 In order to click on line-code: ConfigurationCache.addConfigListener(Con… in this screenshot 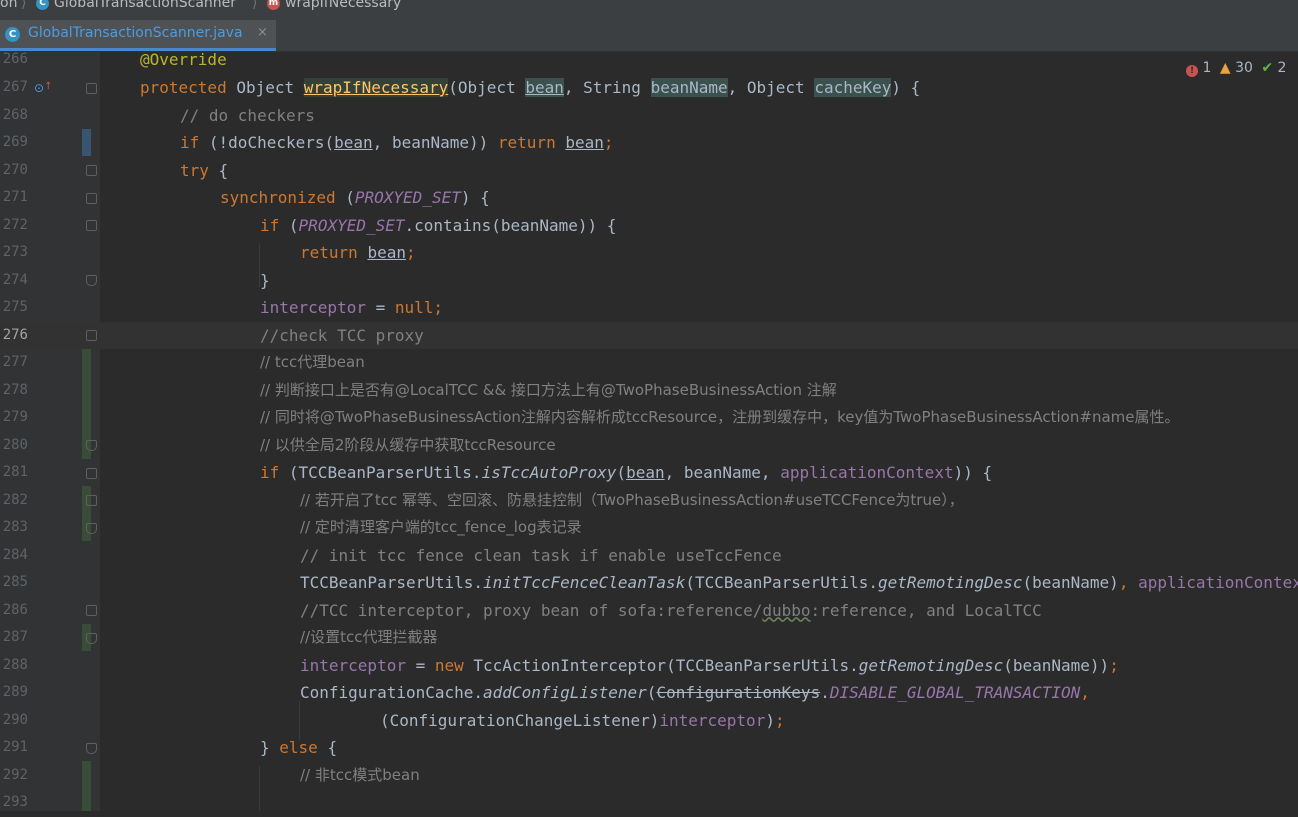, I will do `click(695, 692)`.